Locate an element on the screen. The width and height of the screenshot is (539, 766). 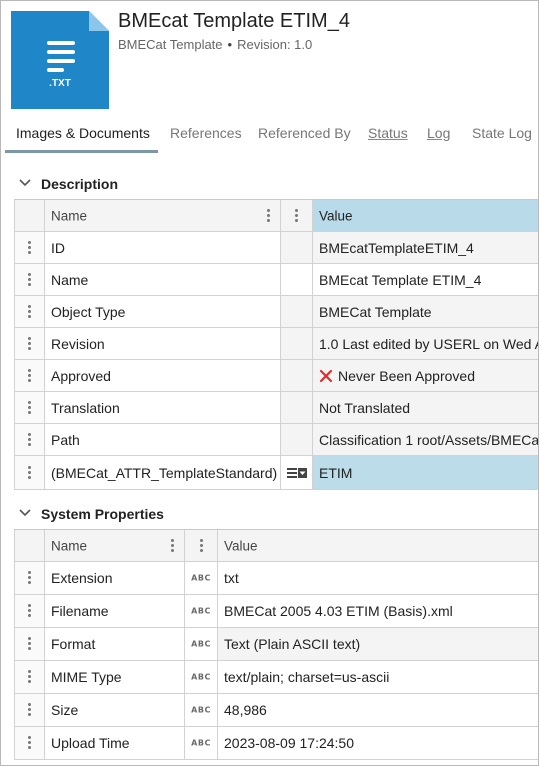
row-value: BMECat 2005 4.03 ETIM (Basis).xml is located at coordinates (338, 611).